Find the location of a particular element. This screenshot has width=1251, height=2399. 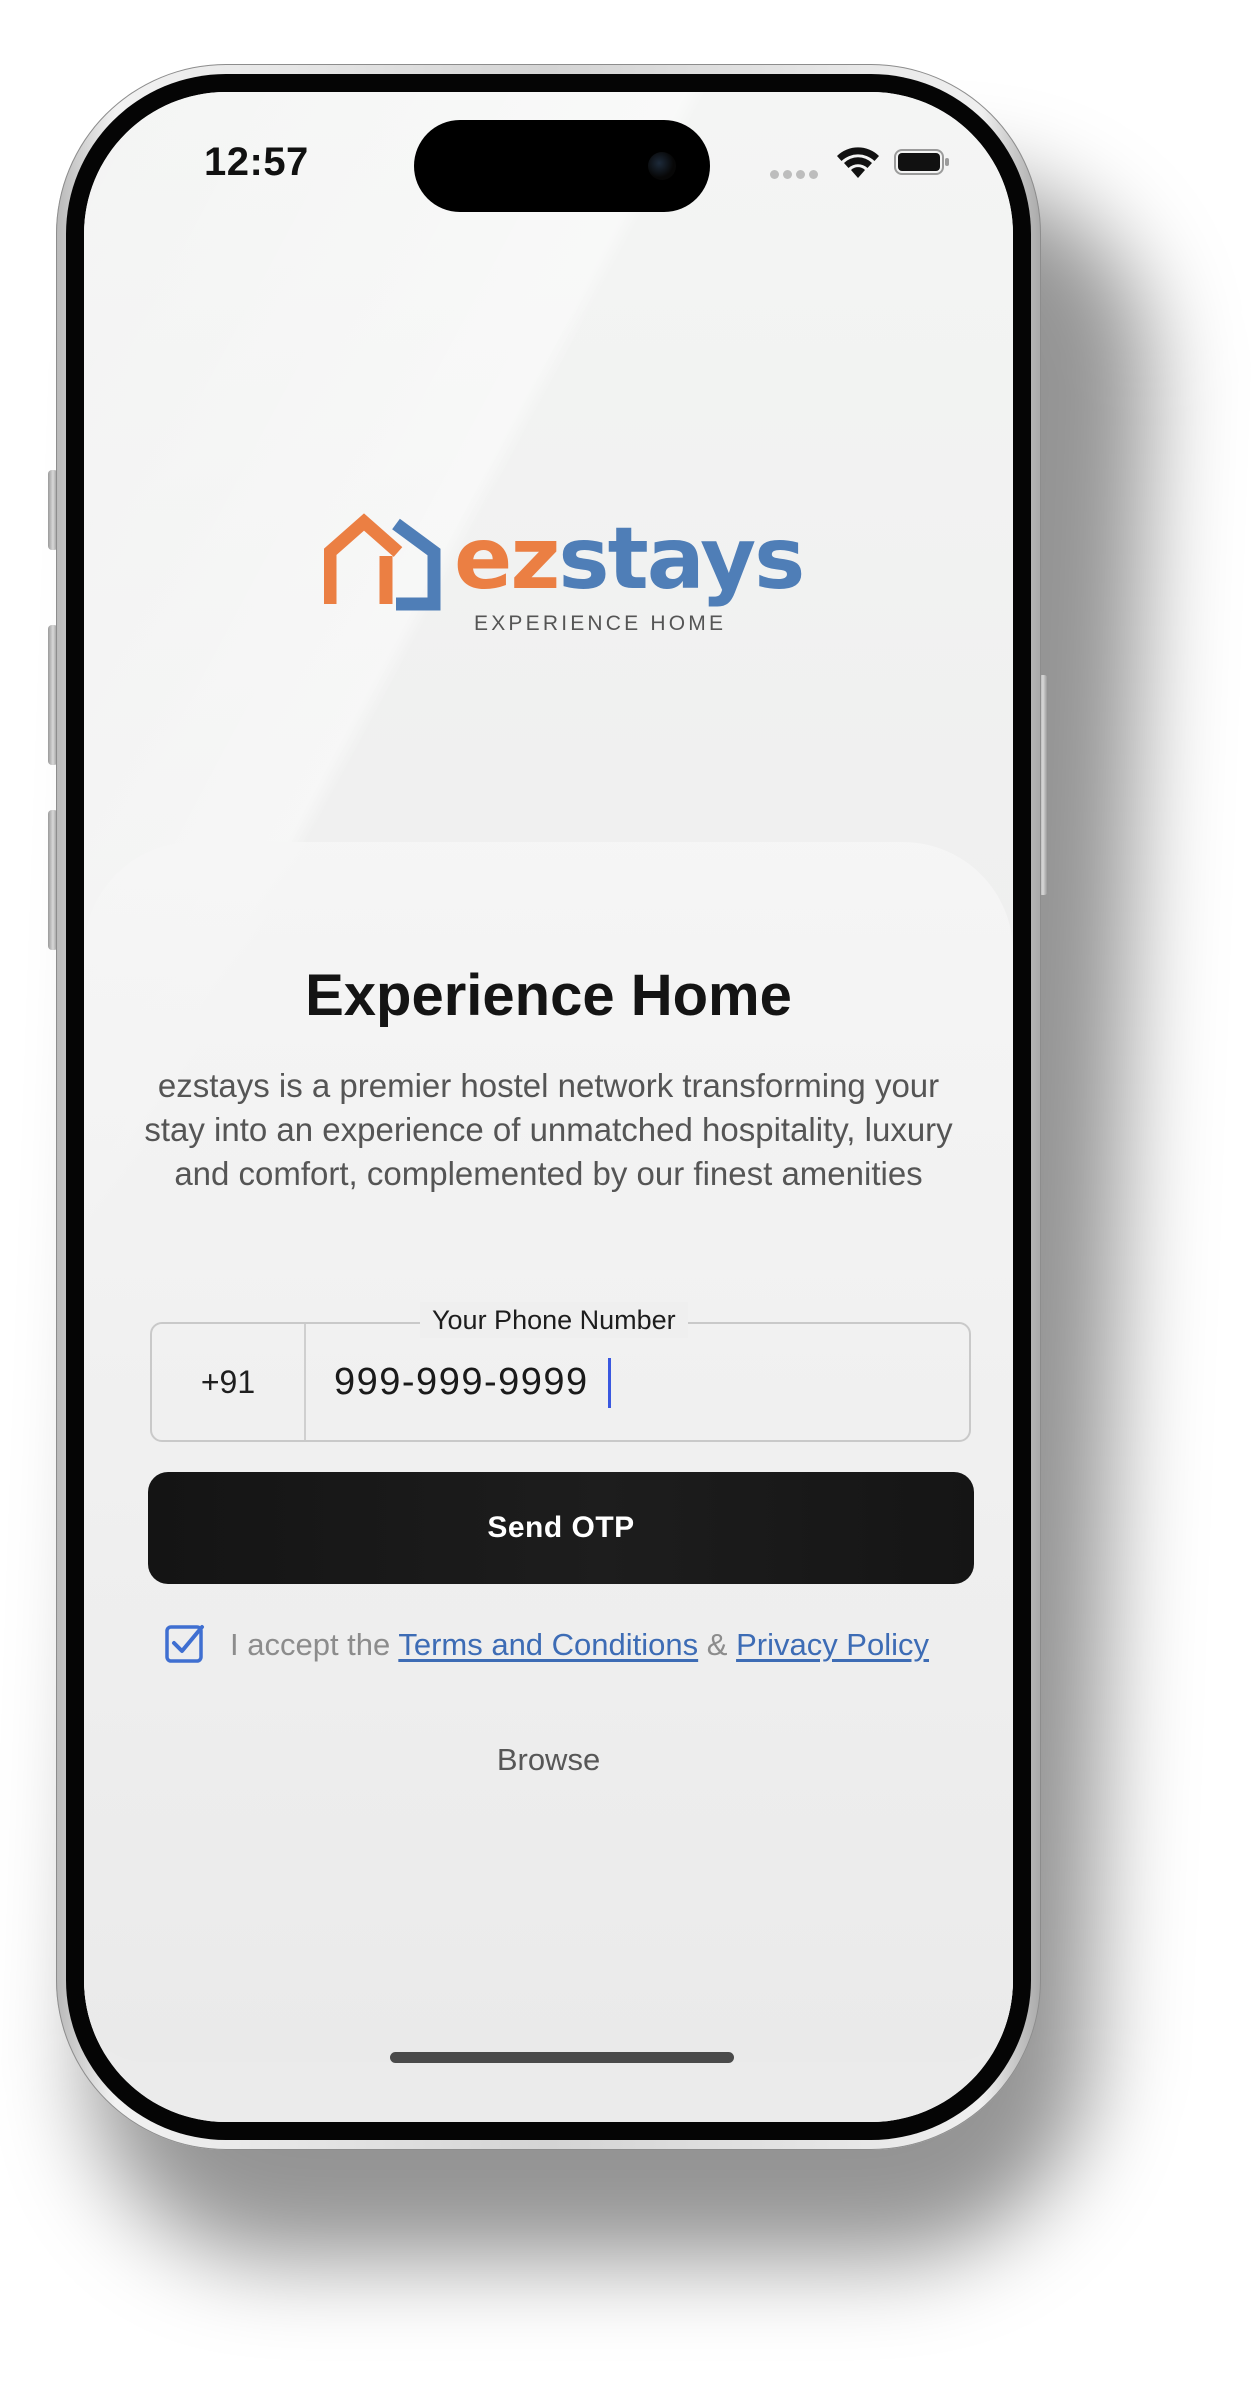

battery-icon is located at coordinates (921, 162).